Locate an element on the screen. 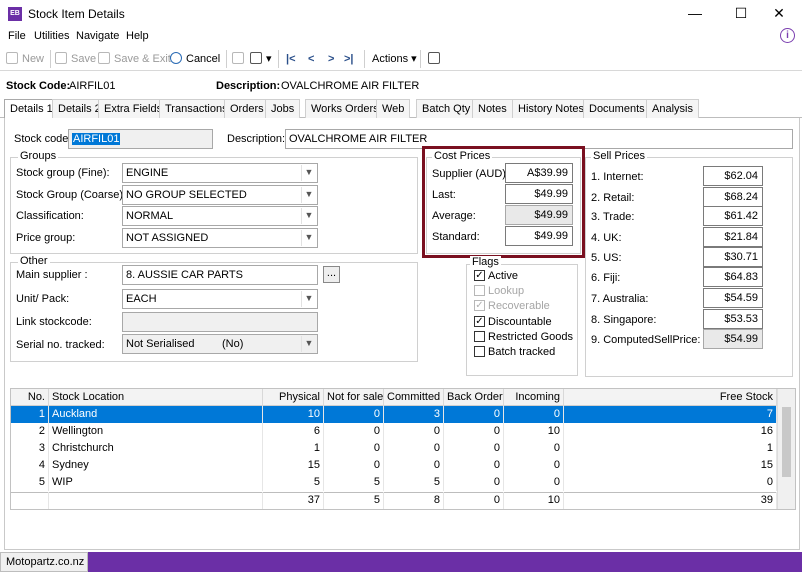  tab-details-1: Details 1 is located at coordinates (31, 109).